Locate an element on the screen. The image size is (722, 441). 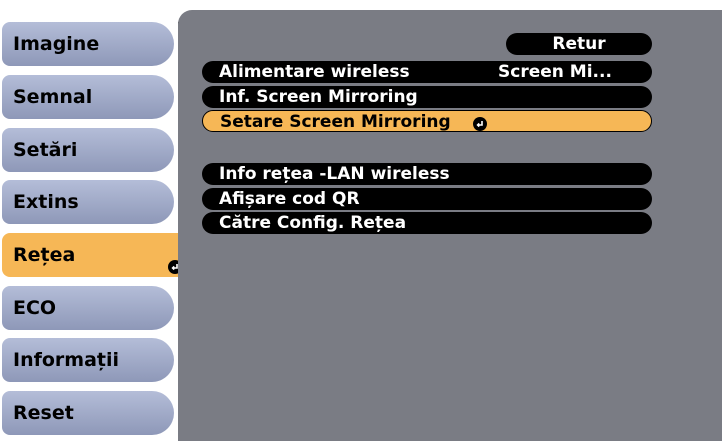
menu-item-reset: Reset is located at coordinates (88, 413).